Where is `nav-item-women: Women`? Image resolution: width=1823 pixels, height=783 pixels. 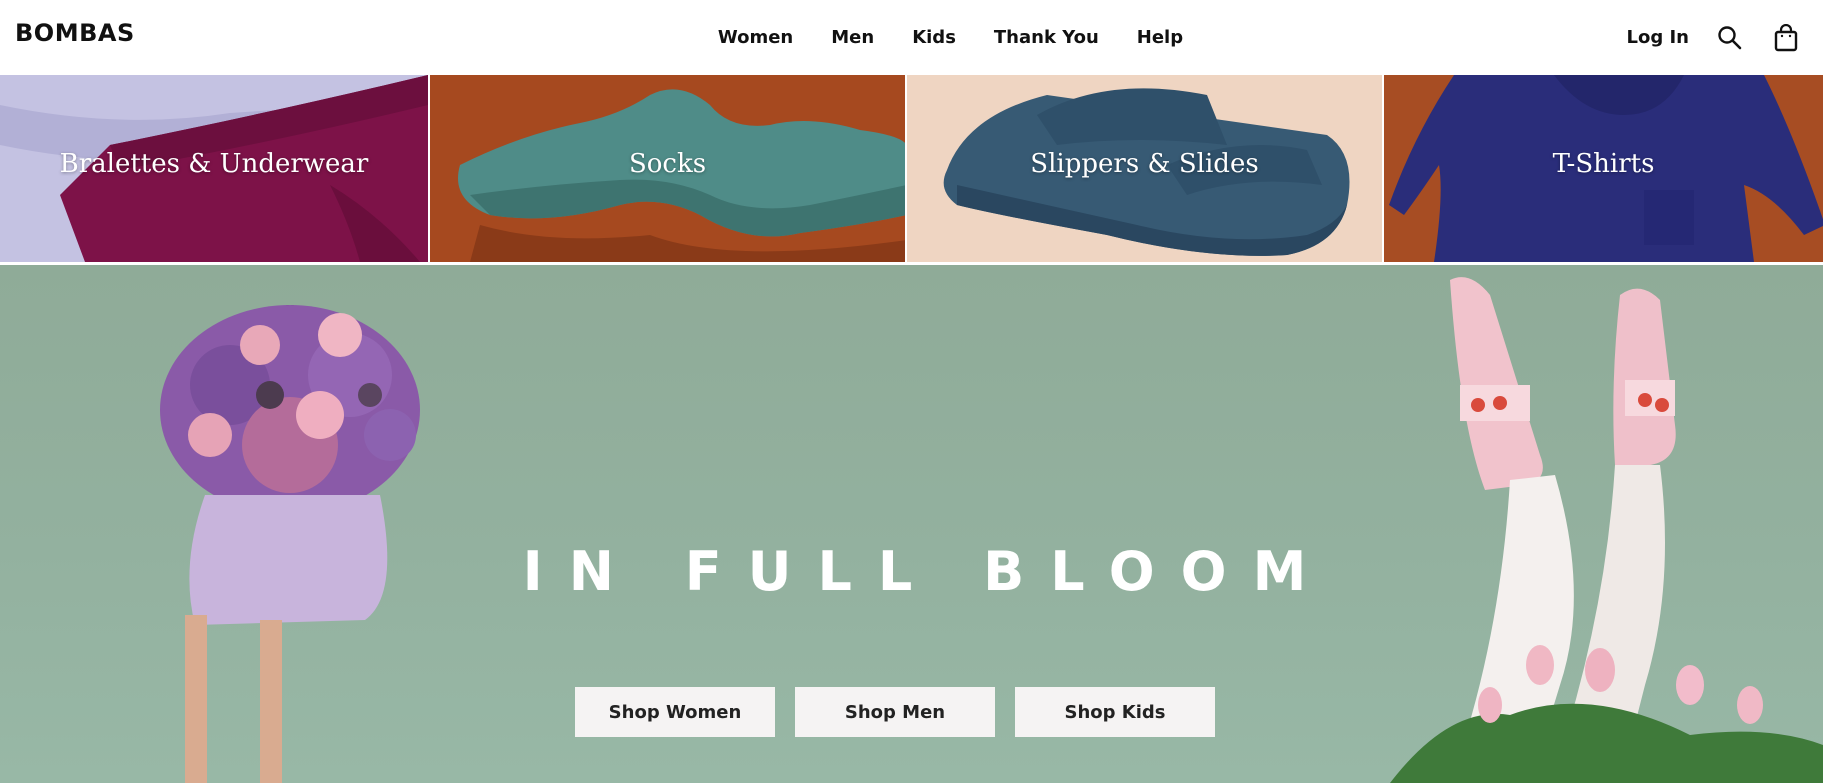
nav-item-women: Women is located at coordinates (755, 37).